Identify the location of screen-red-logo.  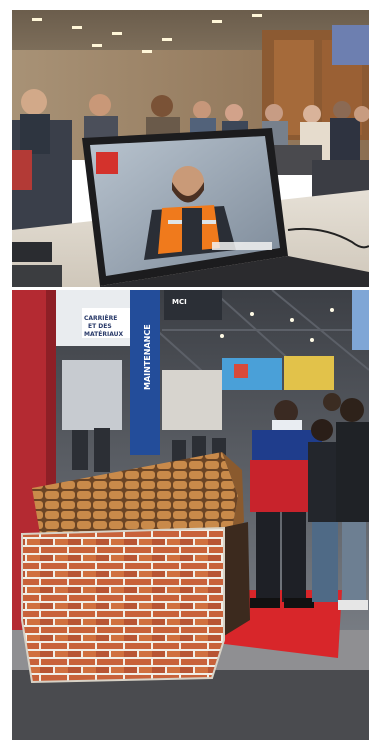
(107, 163).